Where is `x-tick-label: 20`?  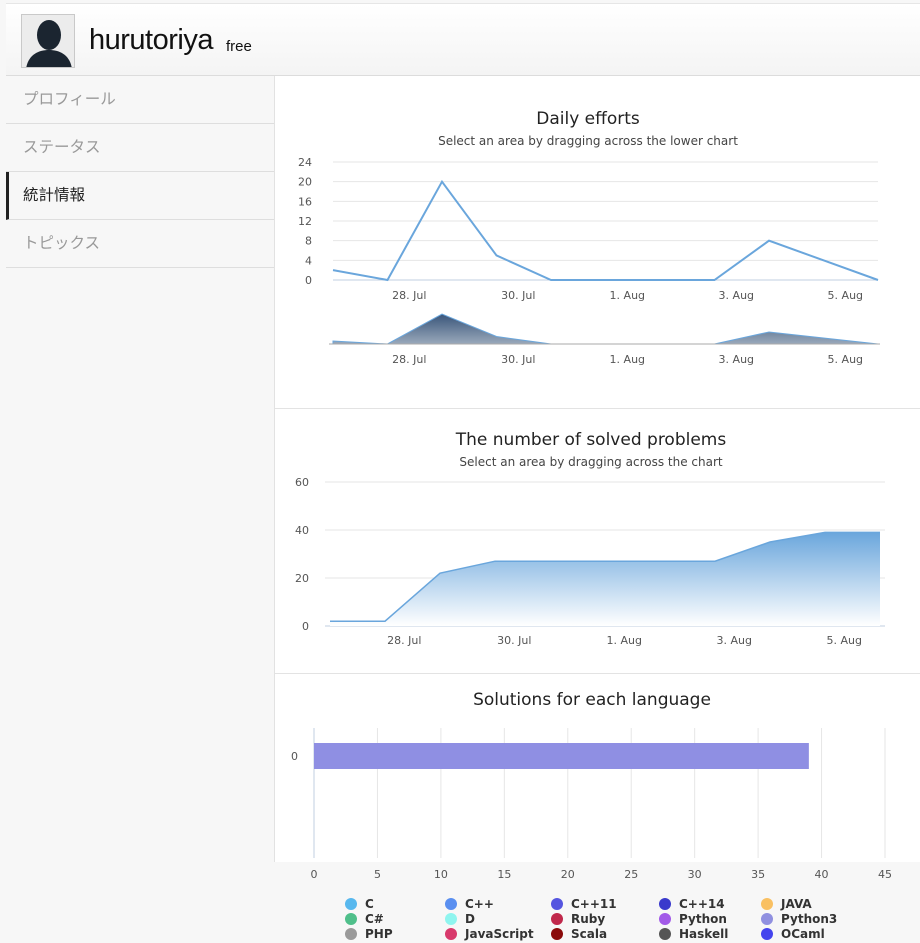
x-tick-label: 20 is located at coordinates (568, 874).